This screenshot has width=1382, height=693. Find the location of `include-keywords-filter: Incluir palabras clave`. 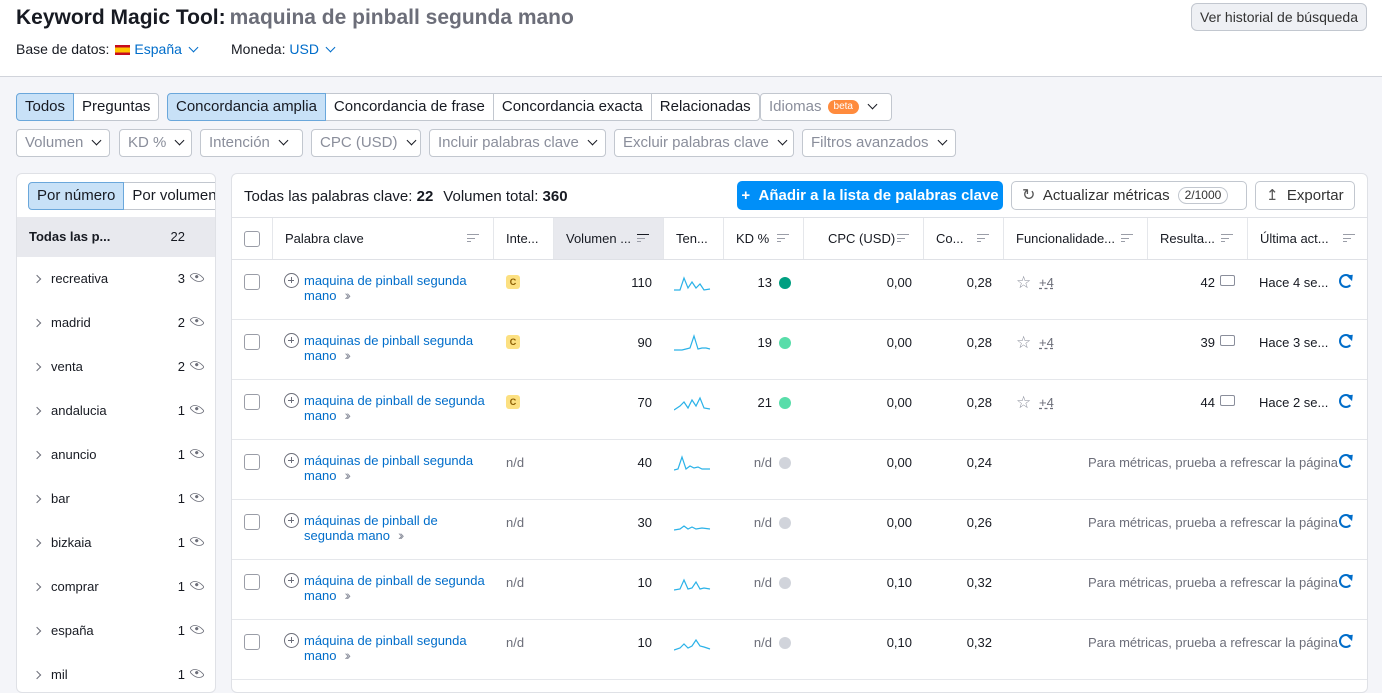

include-keywords-filter: Incluir palabras clave is located at coordinates (517, 143).